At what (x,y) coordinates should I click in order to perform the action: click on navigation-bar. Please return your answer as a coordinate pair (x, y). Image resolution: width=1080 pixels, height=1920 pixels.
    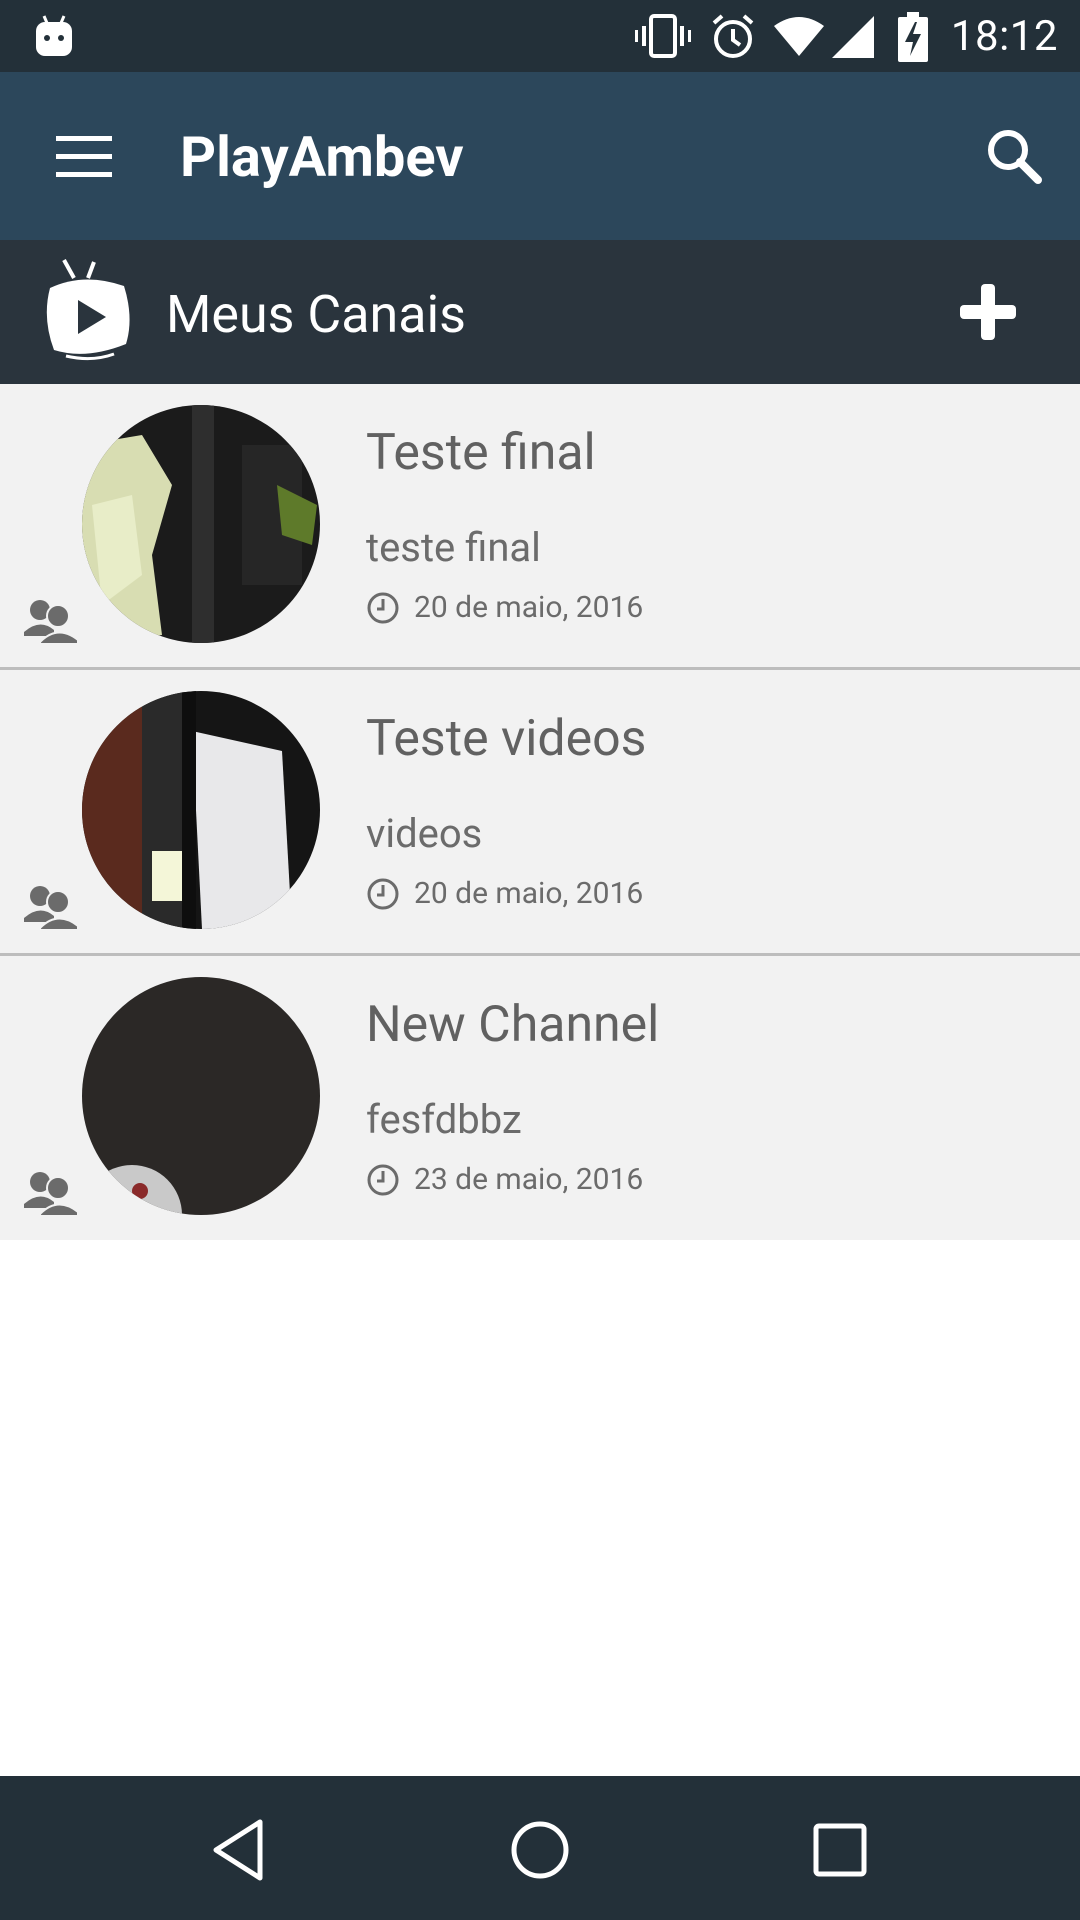
    Looking at the image, I should click on (540, 1848).